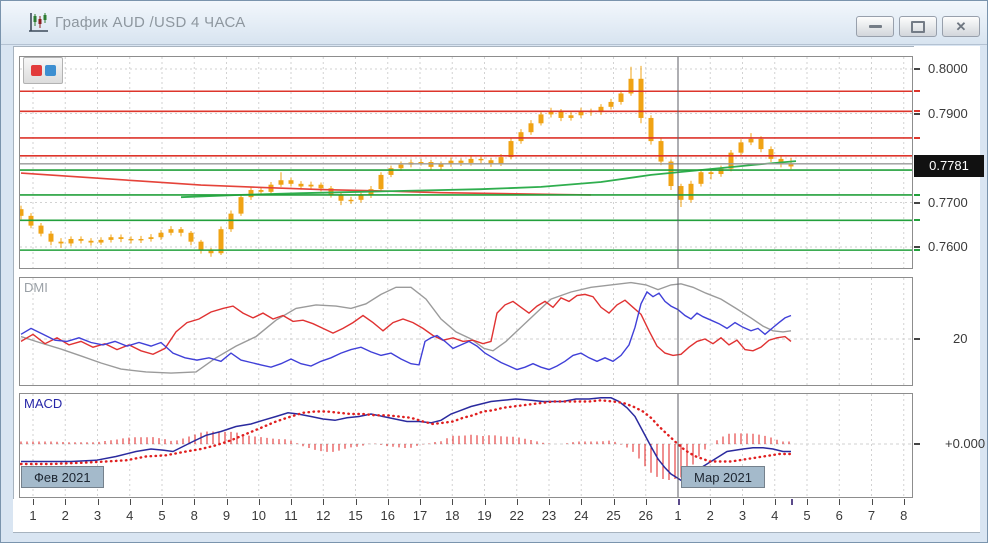  I want to click on maximize-button, so click(918, 26).